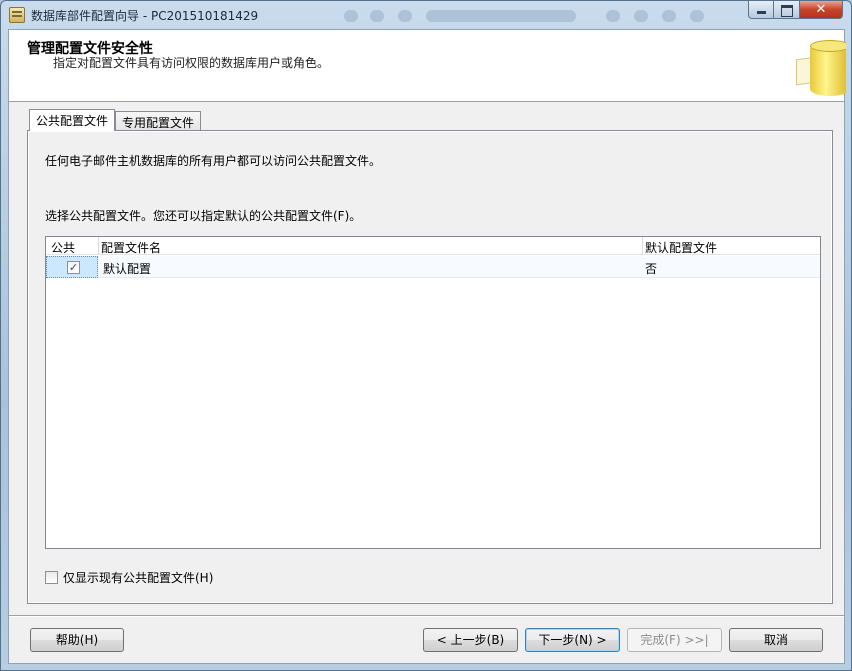 The image size is (852, 671). I want to click on database-mail-icon, so click(819, 68).